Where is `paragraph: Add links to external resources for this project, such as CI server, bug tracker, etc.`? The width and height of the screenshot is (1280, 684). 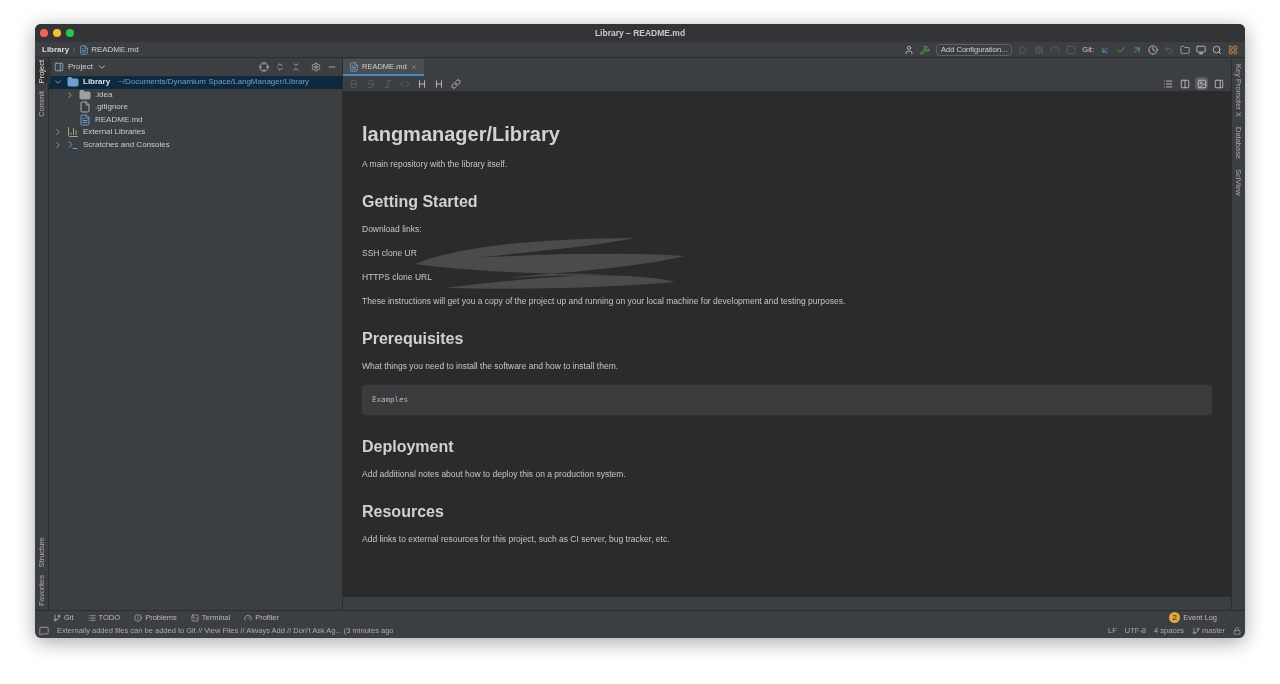
paragraph: Add links to external resources for this project, such as CI server, bug tracker, etc. is located at coordinates (516, 539).